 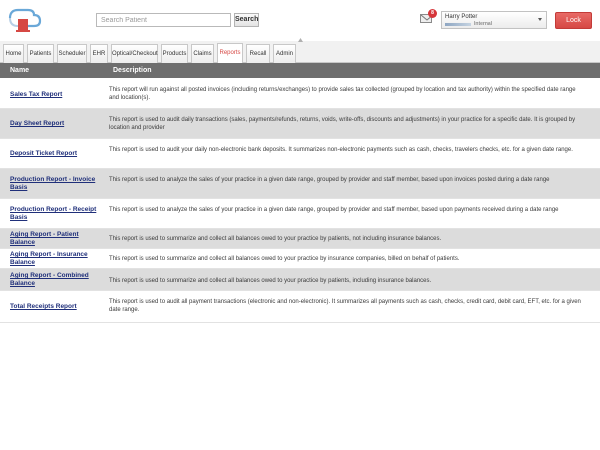 What do you see at coordinates (56, 95) in the screenshot?
I see `report-link-sales-tax: Sales Tax Report` at bounding box center [56, 95].